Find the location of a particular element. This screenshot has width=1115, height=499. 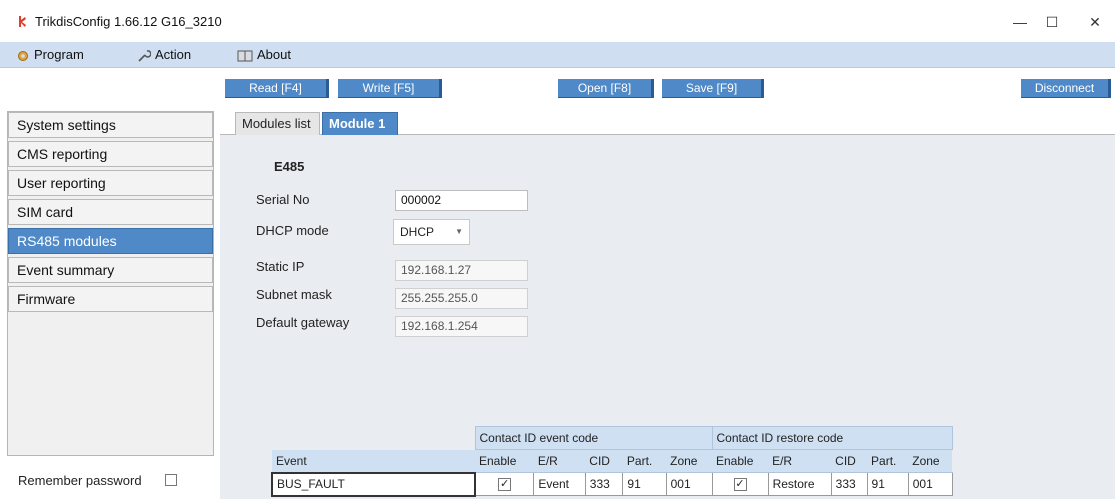

col-enable: Enable is located at coordinates (504, 461).